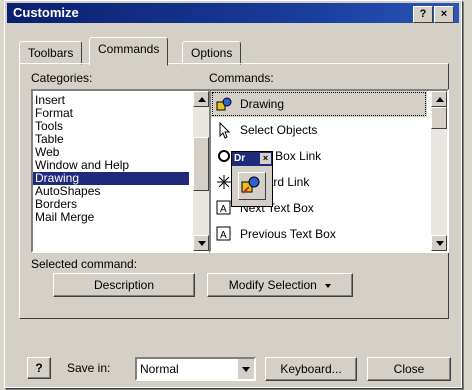  Describe the element at coordinates (89, 368) in the screenshot. I see `save-in-label: Save in:` at that location.